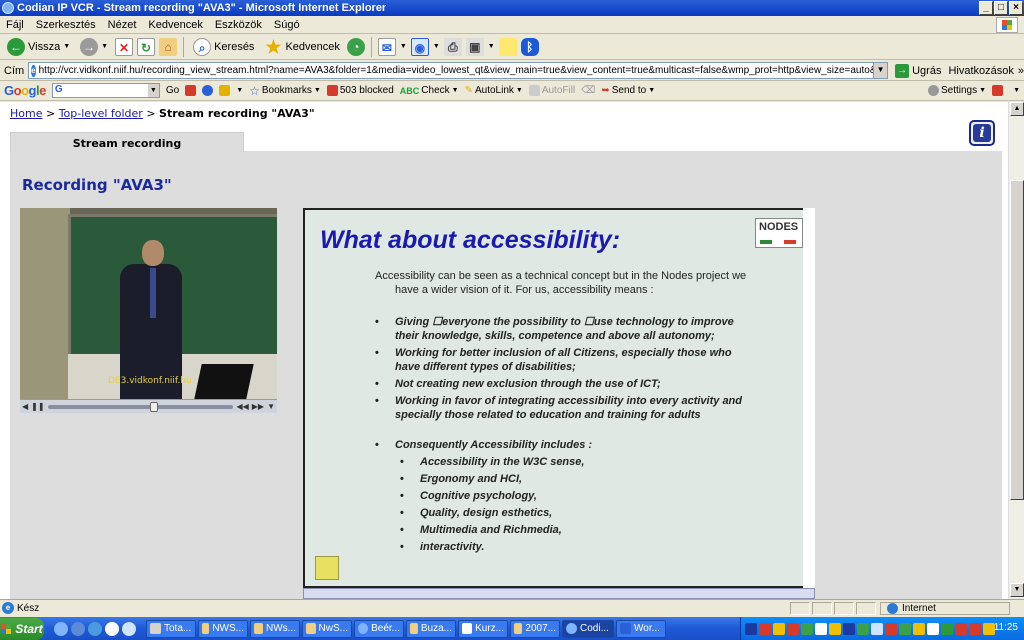 The width and height of the screenshot is (1024, 640). What do you see at coordinates (271, 406) in the screenshot?
I see `menu-icon: ▼` at bounding box center [271, 406].